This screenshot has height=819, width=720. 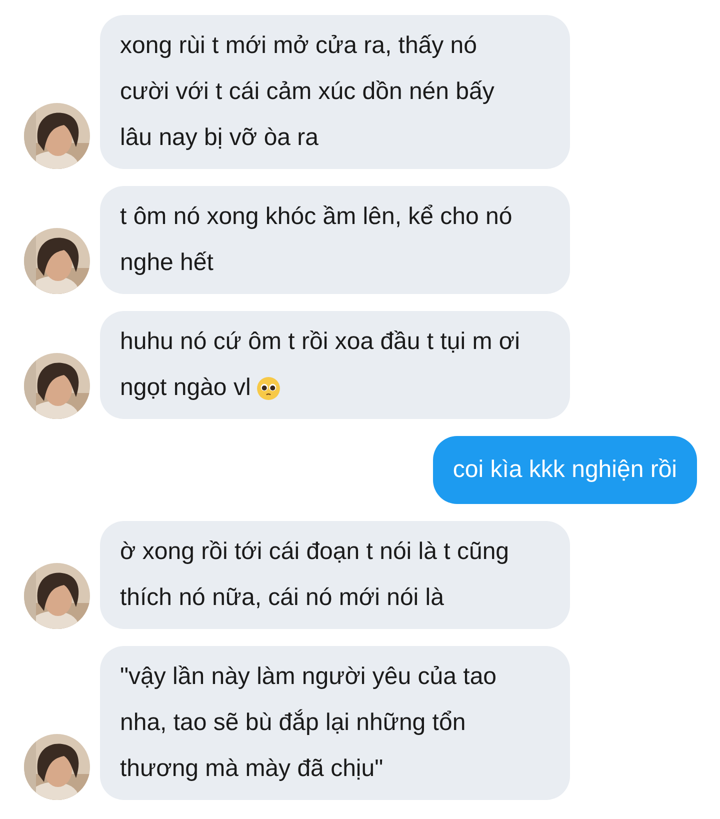 I want to click on message-text-line: "vậy lần này làm người yêu của tao, so click(x=308, y=677).